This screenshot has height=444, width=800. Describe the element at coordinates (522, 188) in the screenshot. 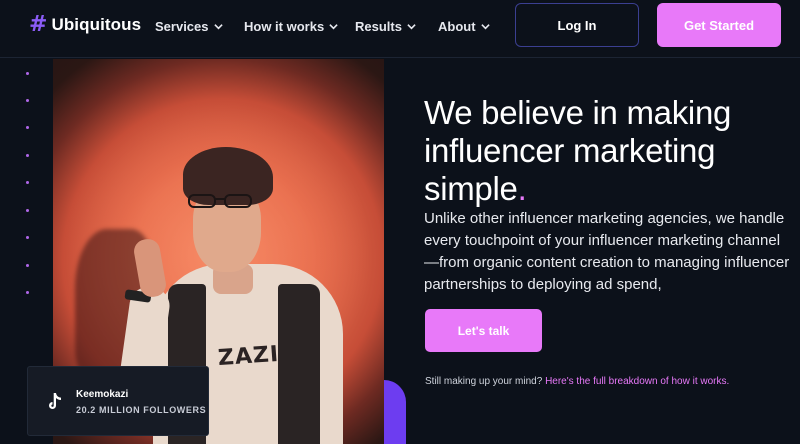

I see `headline-period: .` at that location.